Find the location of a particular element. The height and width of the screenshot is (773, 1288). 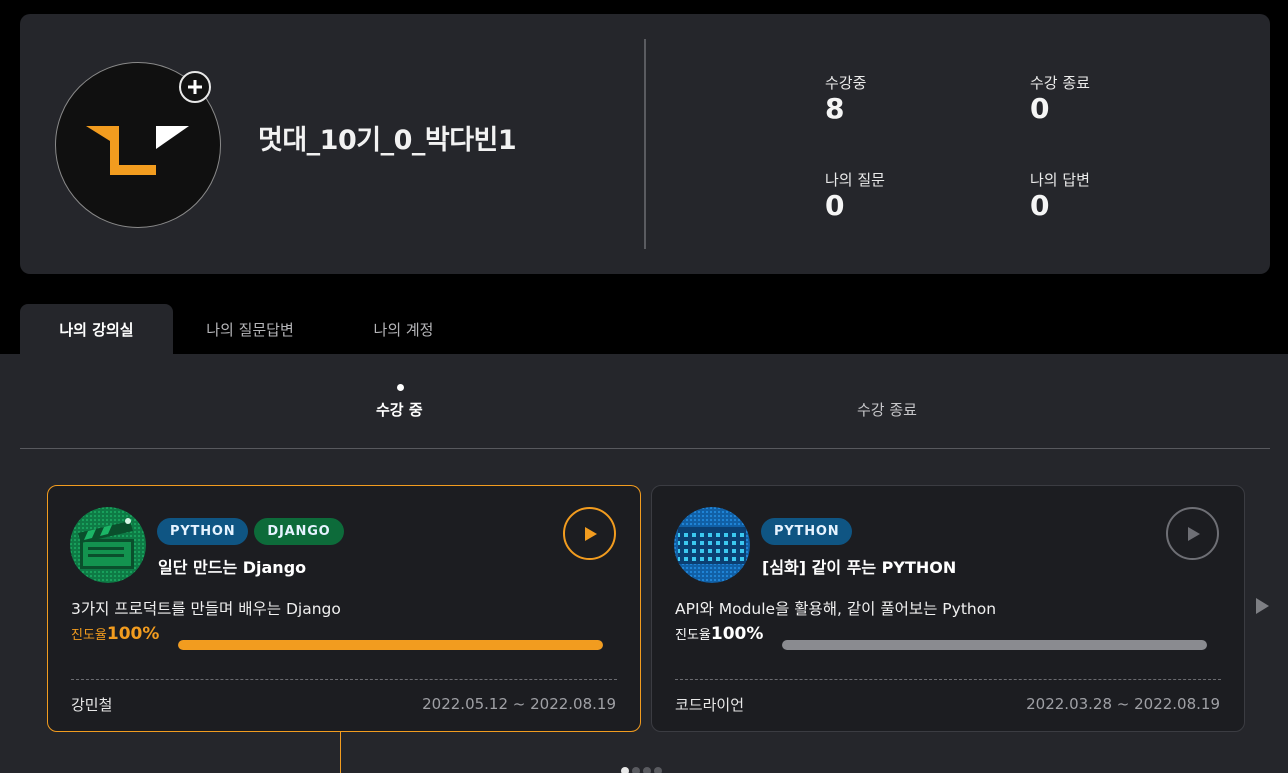

avatar-add-button is located at coordinates (195, 87).